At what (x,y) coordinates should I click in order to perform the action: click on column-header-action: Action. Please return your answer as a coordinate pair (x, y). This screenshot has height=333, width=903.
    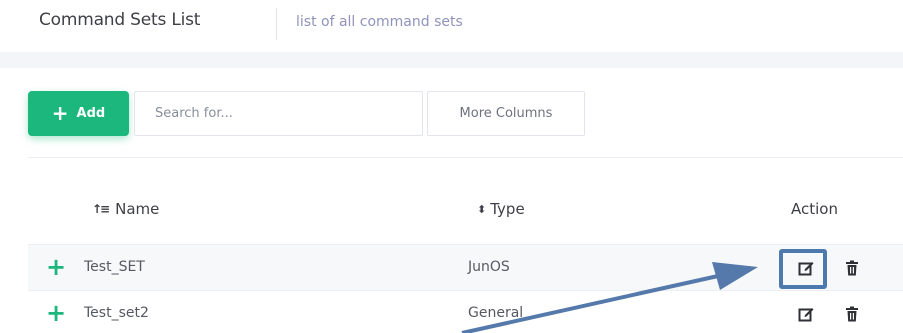
    Looking at the image, I should click on (814, 209).